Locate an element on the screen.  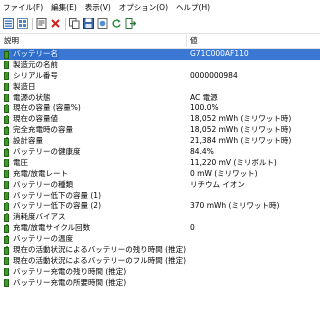
list-header: 説明 値 is located at coordinates (160, 41).